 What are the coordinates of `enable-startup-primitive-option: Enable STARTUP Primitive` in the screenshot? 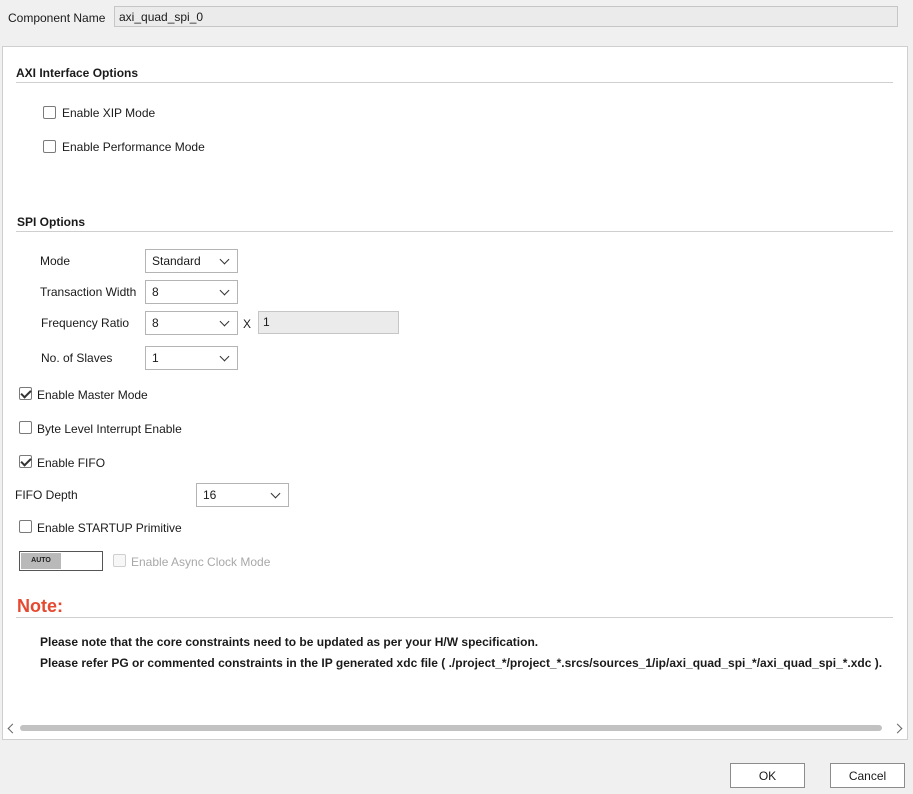 It's located at (119, 528).